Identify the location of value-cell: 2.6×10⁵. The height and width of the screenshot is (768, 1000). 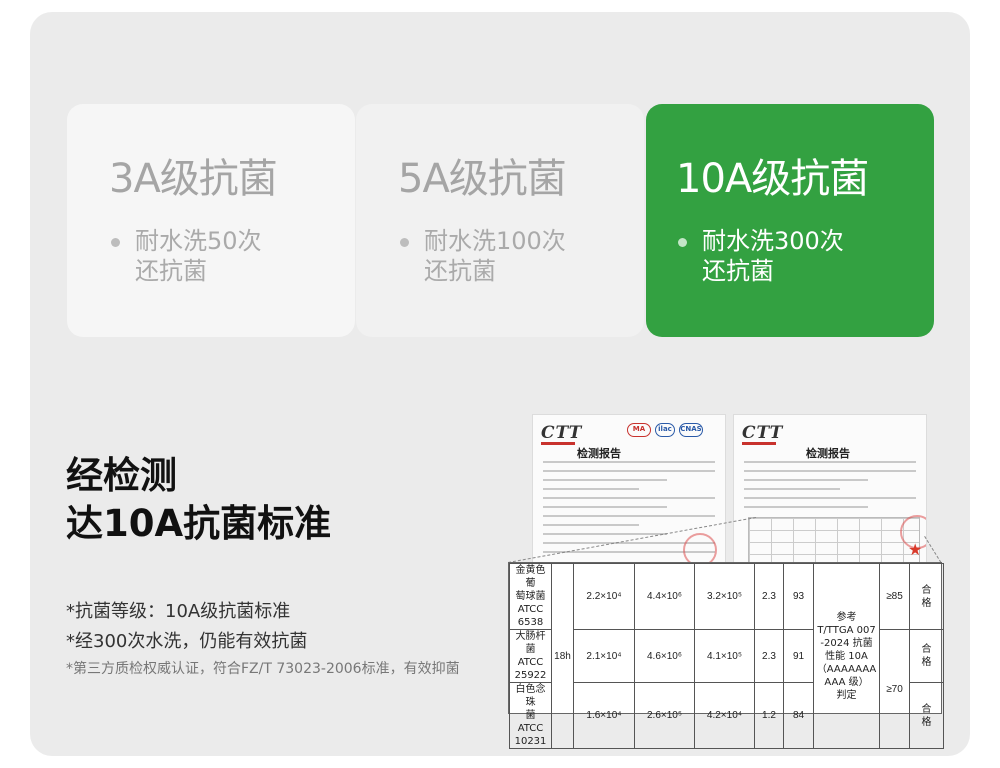
(664, 715).